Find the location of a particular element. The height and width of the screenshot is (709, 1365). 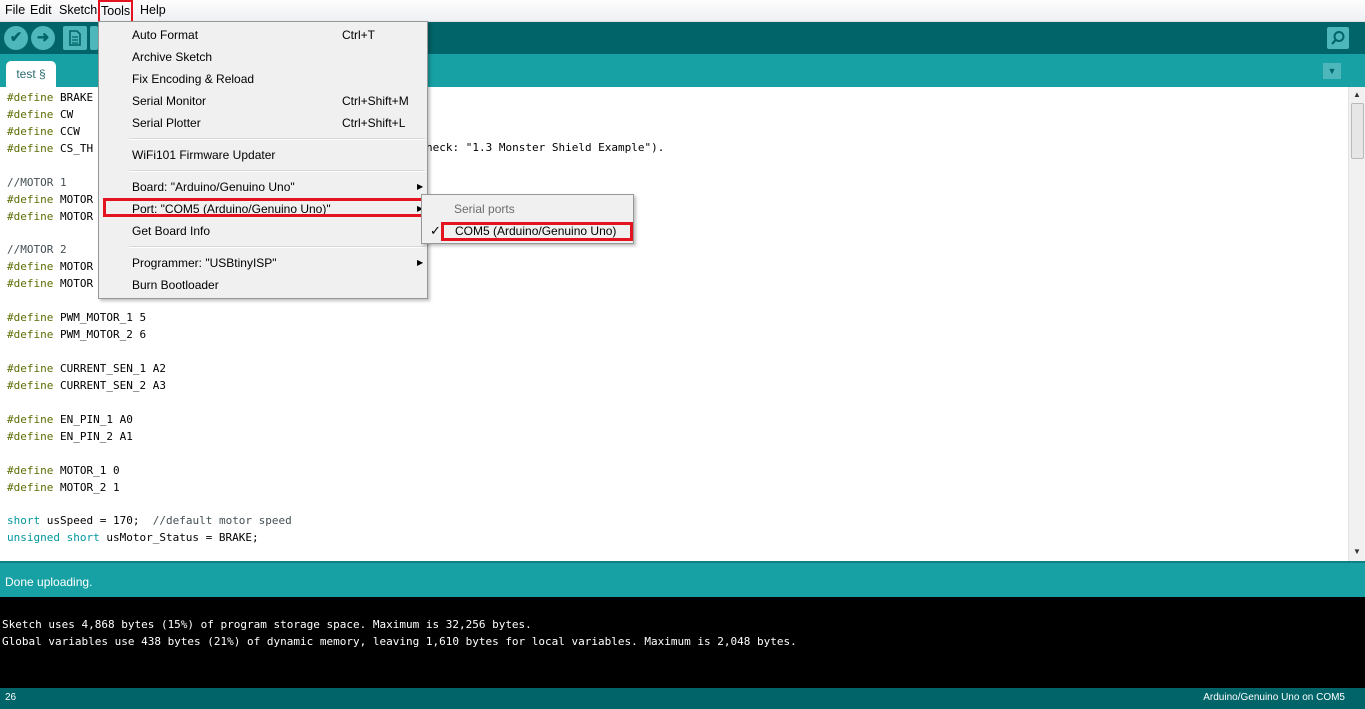

checkmark-icon: ✓ is located at coordinates (435, 230).